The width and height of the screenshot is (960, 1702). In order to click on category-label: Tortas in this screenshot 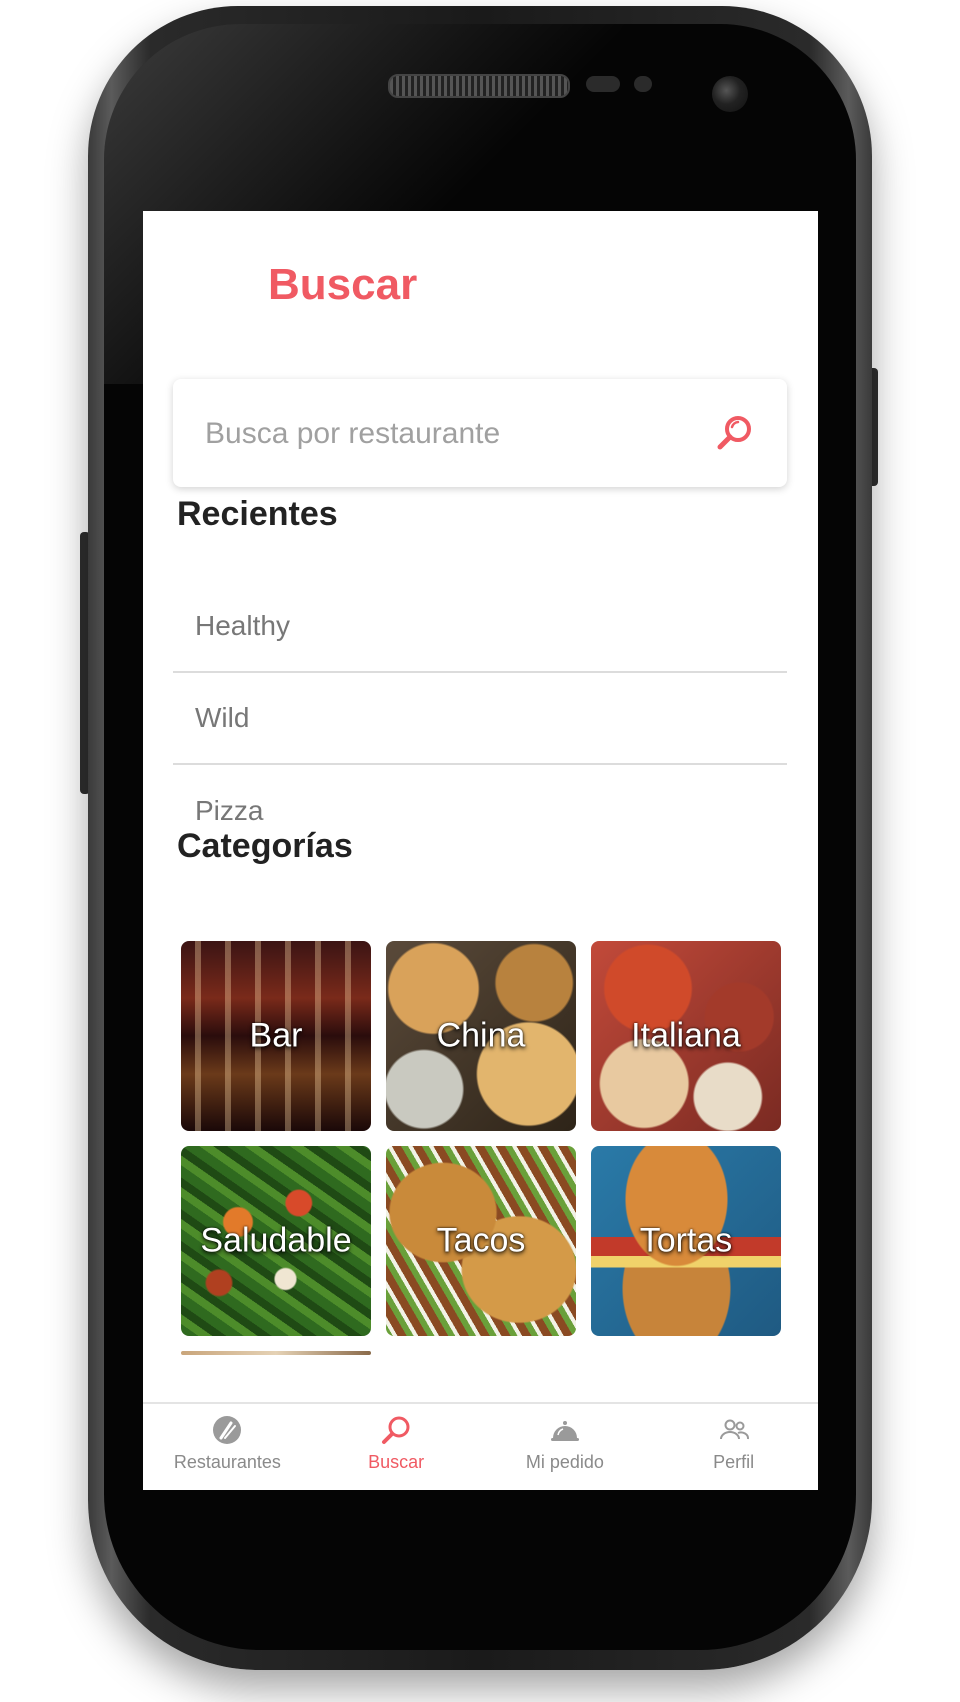, I will do `click(686, 1240)`.